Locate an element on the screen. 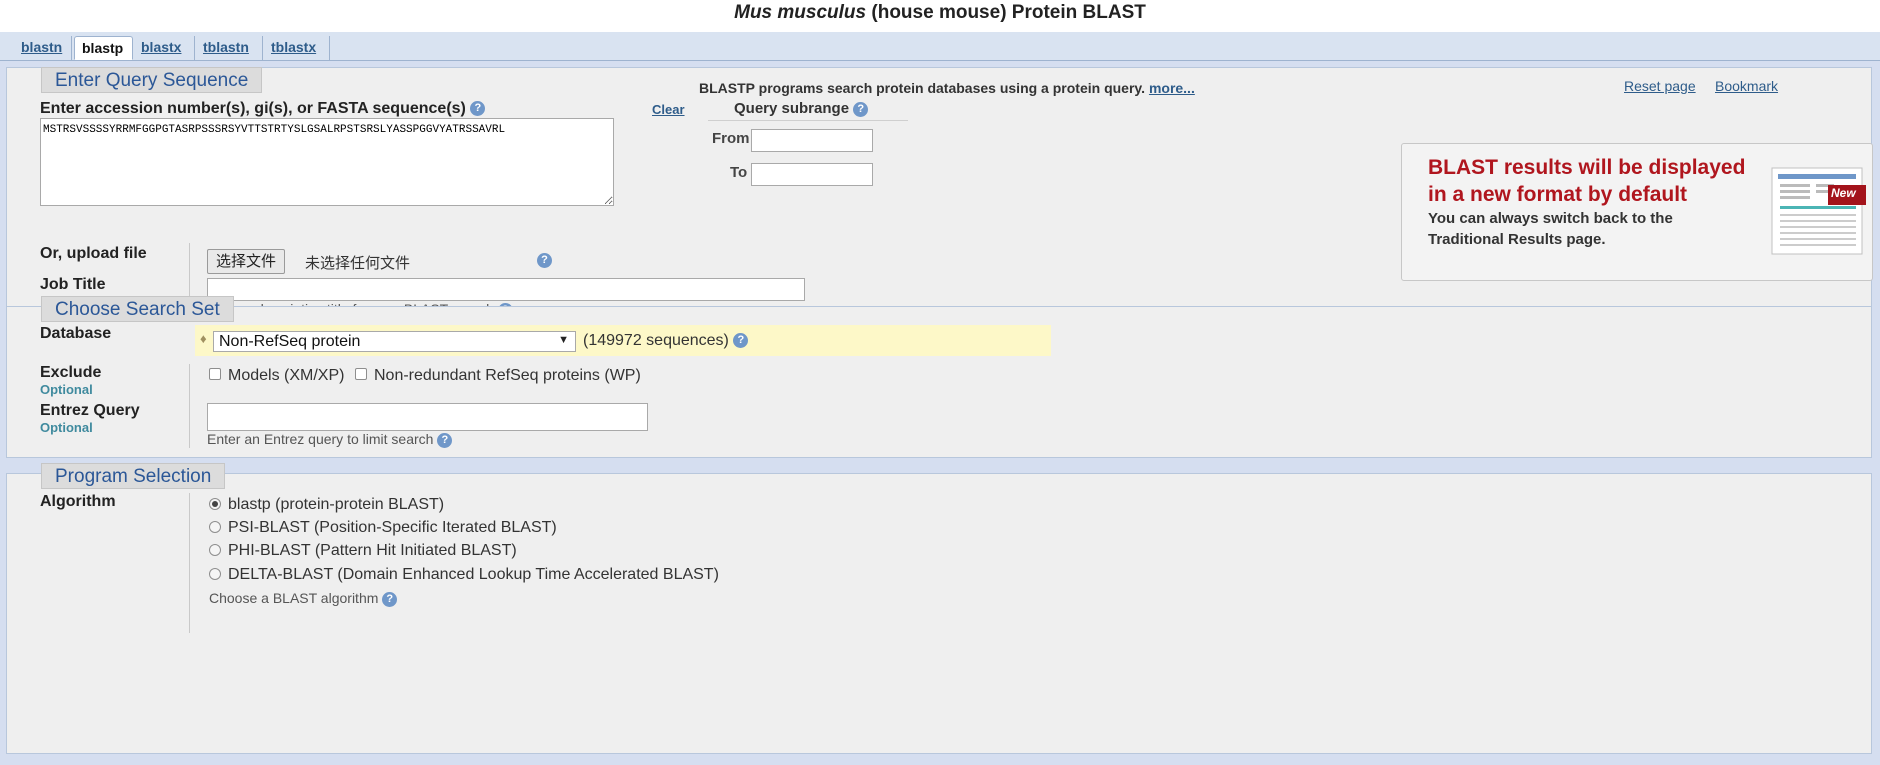 This screenshot has width=1880, height=765. notice-body-line1: You can always switch back to the is located at coordinates (1550, 218).